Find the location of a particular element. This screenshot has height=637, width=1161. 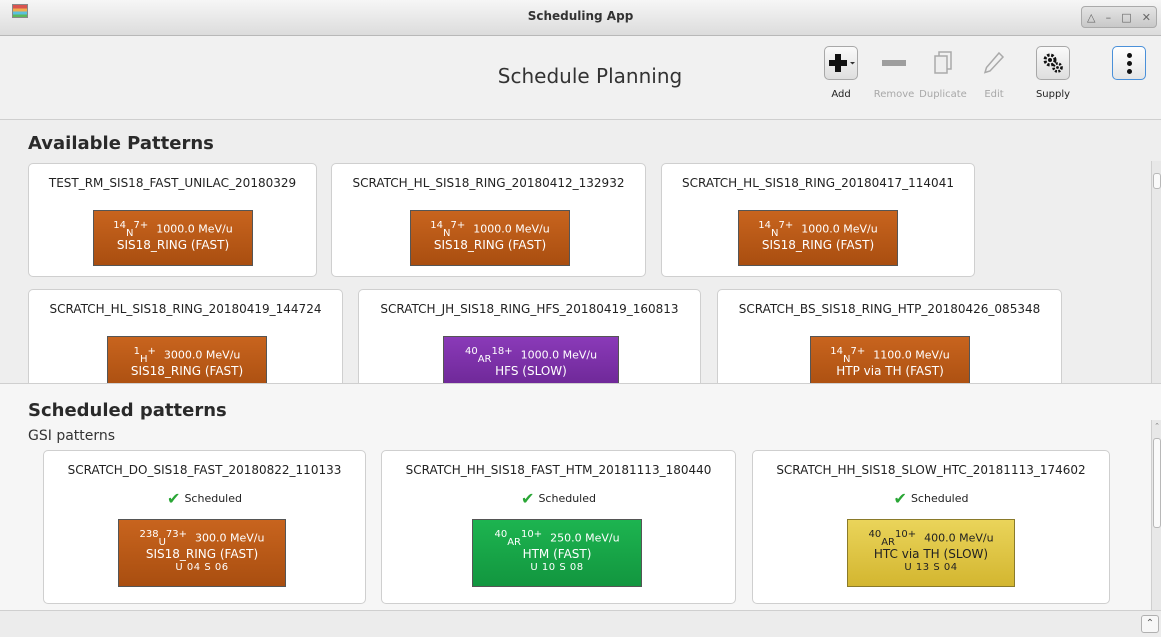

window-title: Scheduling App is located at coordinates (580, 16).